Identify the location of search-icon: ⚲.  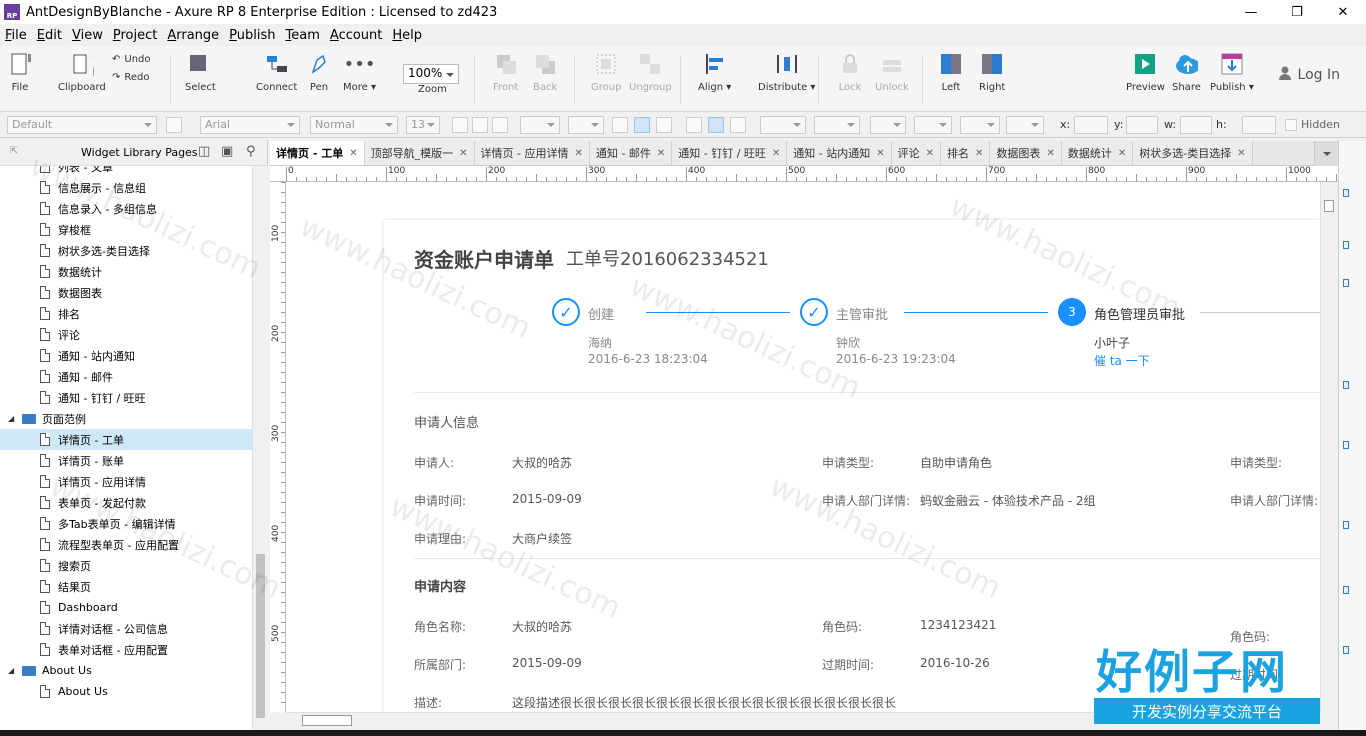
(251, 151).